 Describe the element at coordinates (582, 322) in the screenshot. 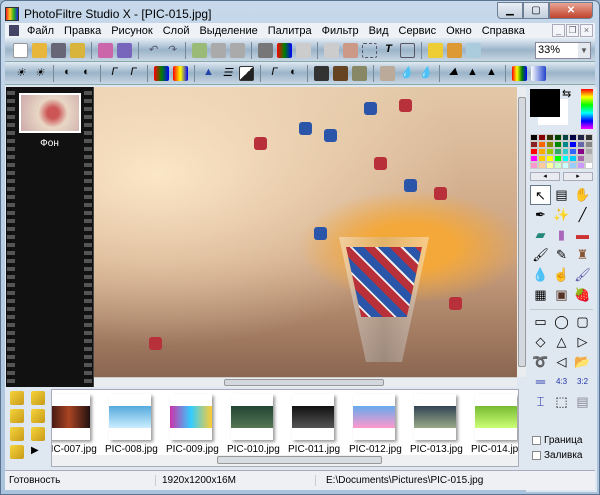

I see `rounded-rect-icon: ▢` at that location.